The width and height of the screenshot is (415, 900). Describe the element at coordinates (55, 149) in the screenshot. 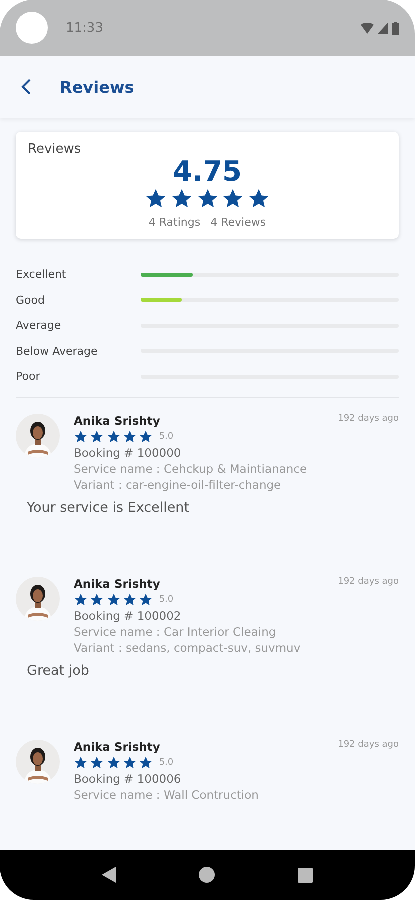

I see `card-title: Reviews` at that location.